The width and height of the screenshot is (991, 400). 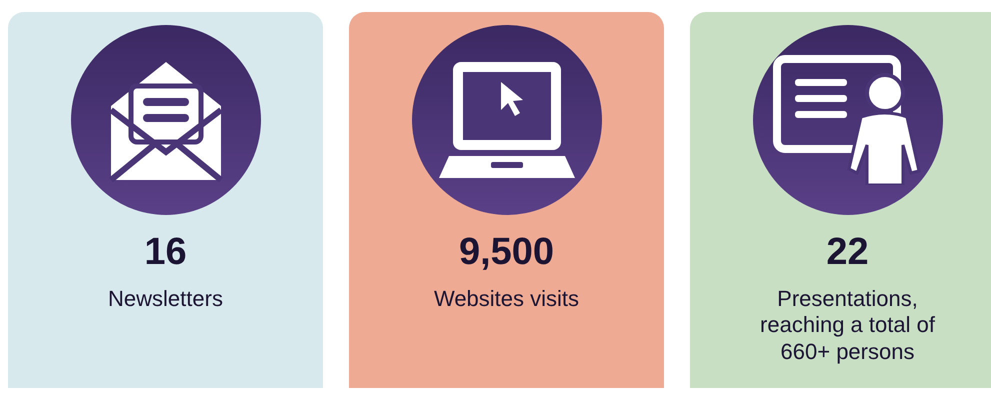 What do you see at coordinates (507, 299) in the screenshot?
I see `stat-label: Websites visits` at bounding box center [507, 299].